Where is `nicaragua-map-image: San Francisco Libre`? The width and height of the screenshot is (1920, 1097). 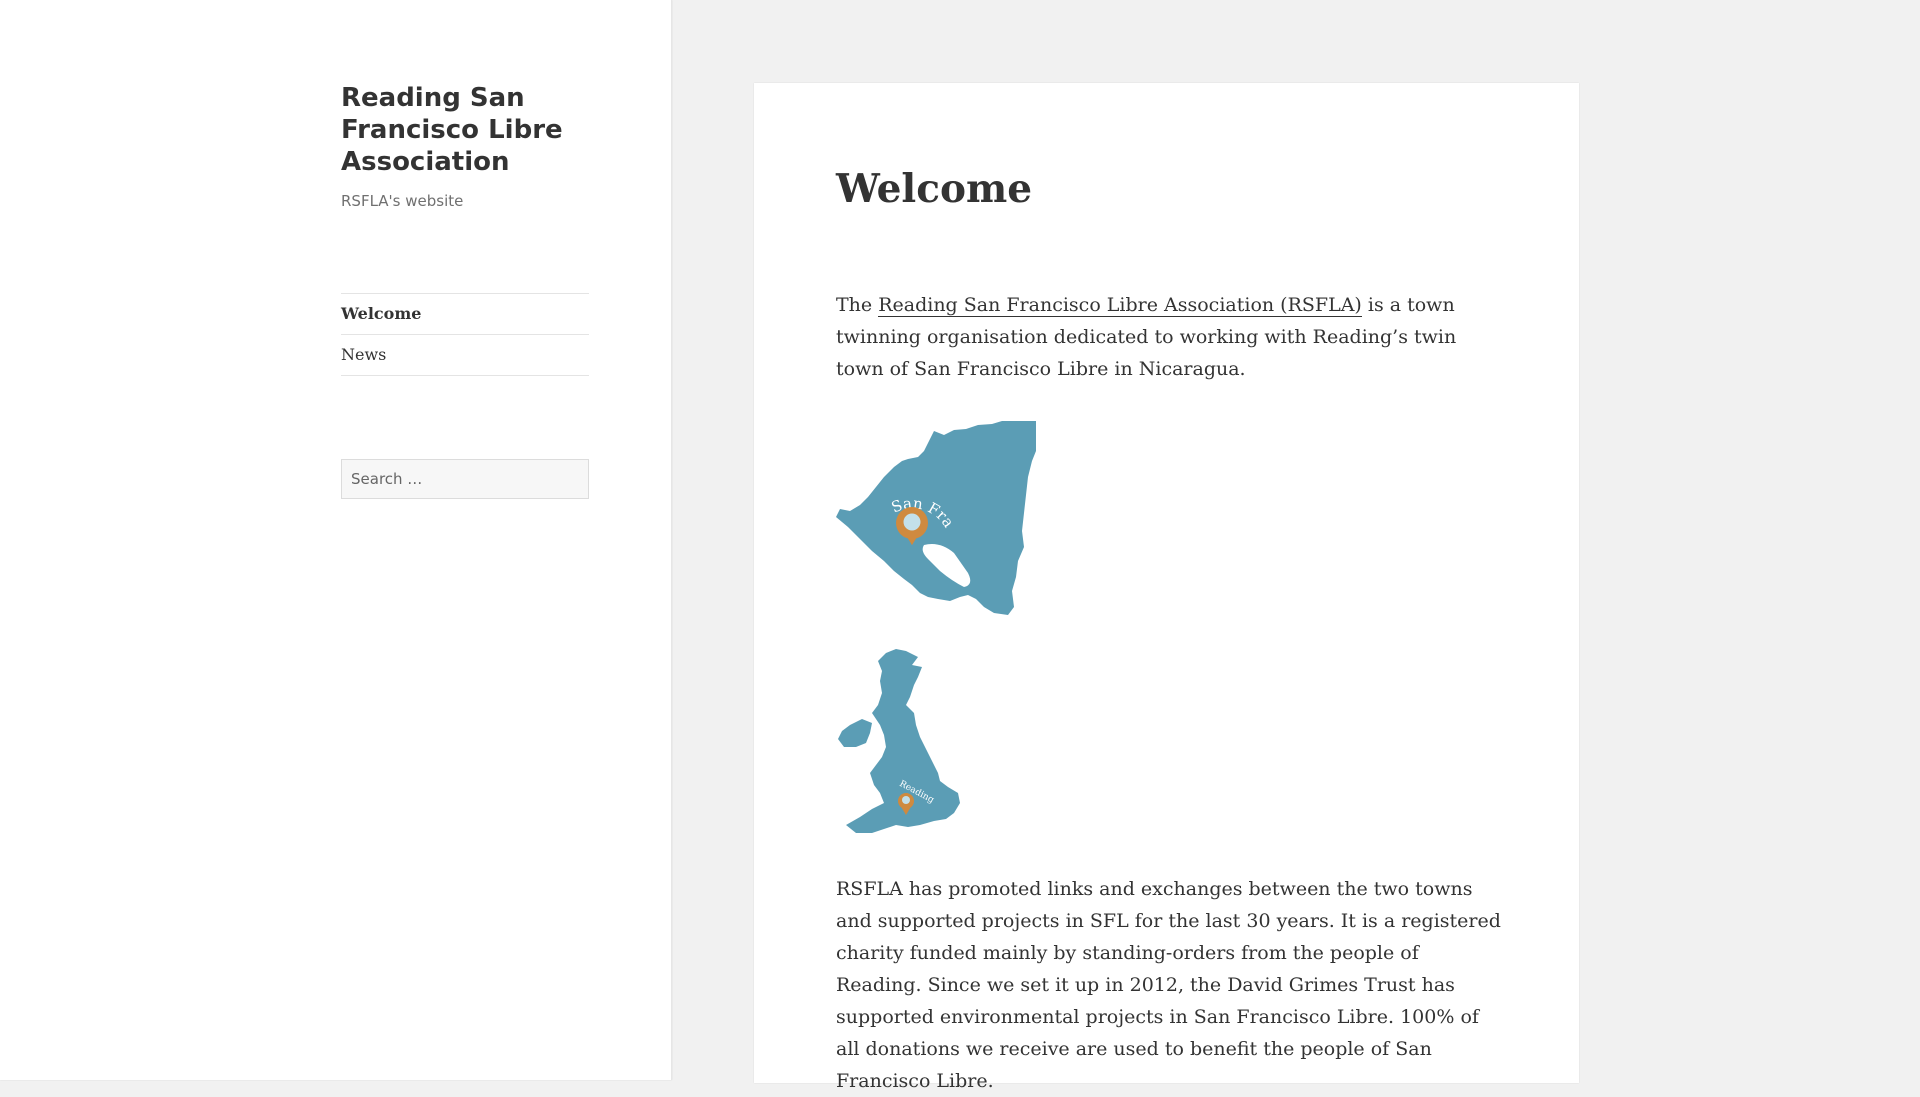
nicaragua-map-image: San Francisco Libre is located at coordinates (936, 518).